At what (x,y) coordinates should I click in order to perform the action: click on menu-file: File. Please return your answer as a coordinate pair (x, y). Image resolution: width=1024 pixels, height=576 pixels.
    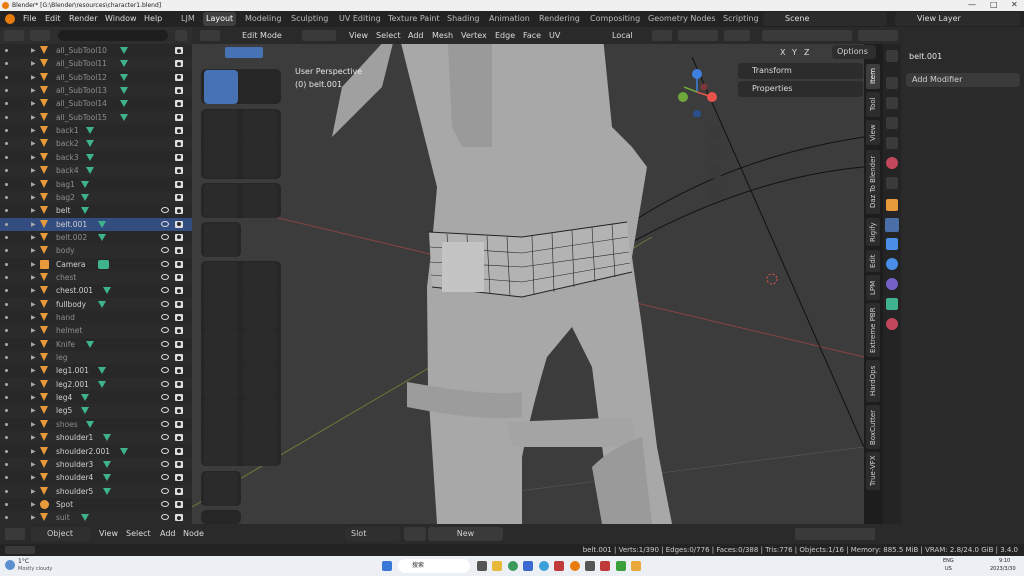
    Looking at the image, I should click on (29, 19).